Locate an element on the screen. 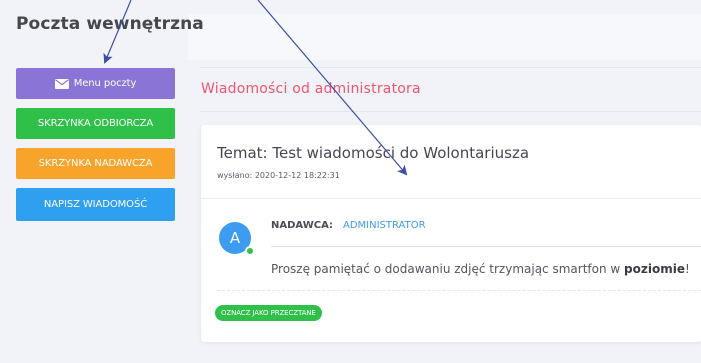  annotation-arrow-message is located at coordinates (332, 88).